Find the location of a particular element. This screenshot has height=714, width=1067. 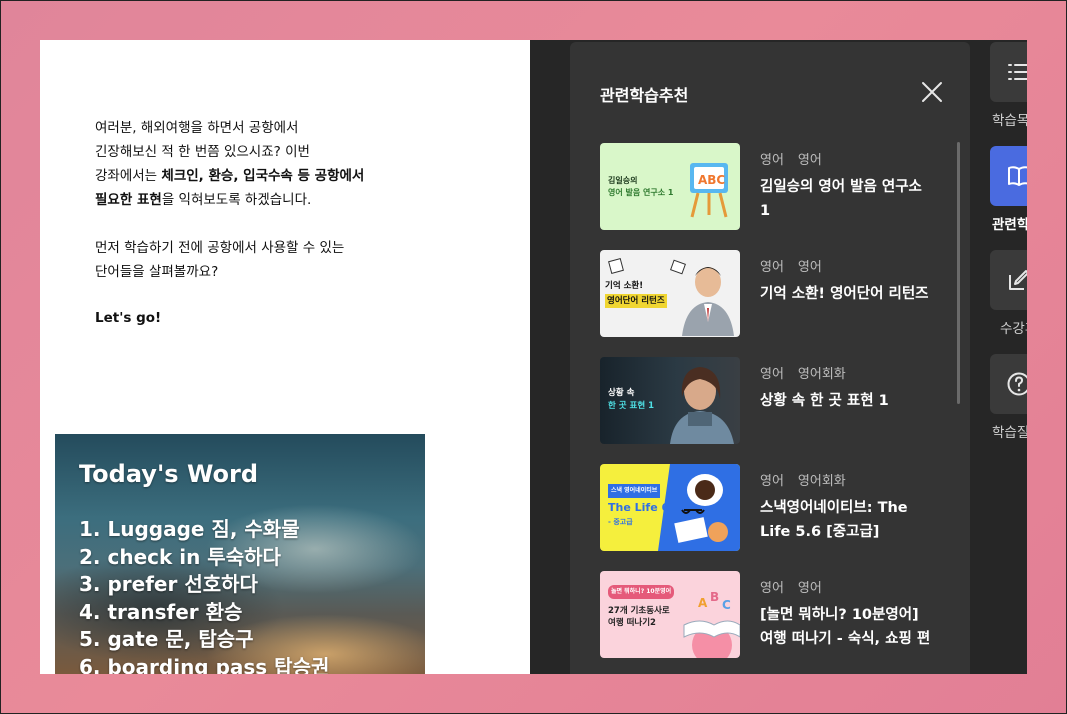

svg-text: B is located at coordinates (714, 597).